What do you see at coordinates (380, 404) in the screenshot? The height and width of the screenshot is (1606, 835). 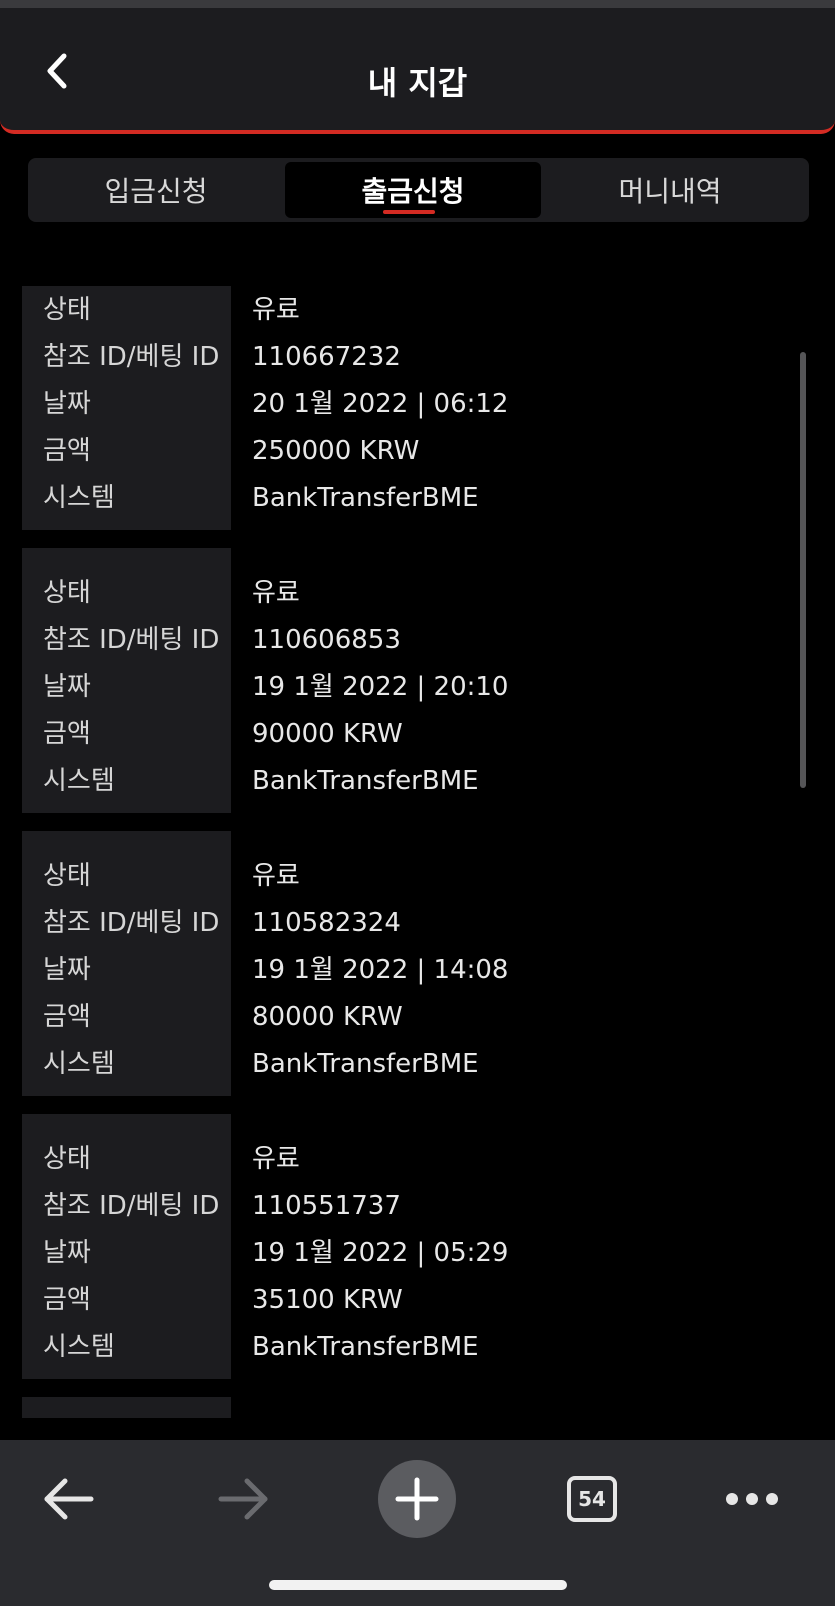 I see `date-value: 20 1월 2022 | 06:12` at bounding box center [380, 404].